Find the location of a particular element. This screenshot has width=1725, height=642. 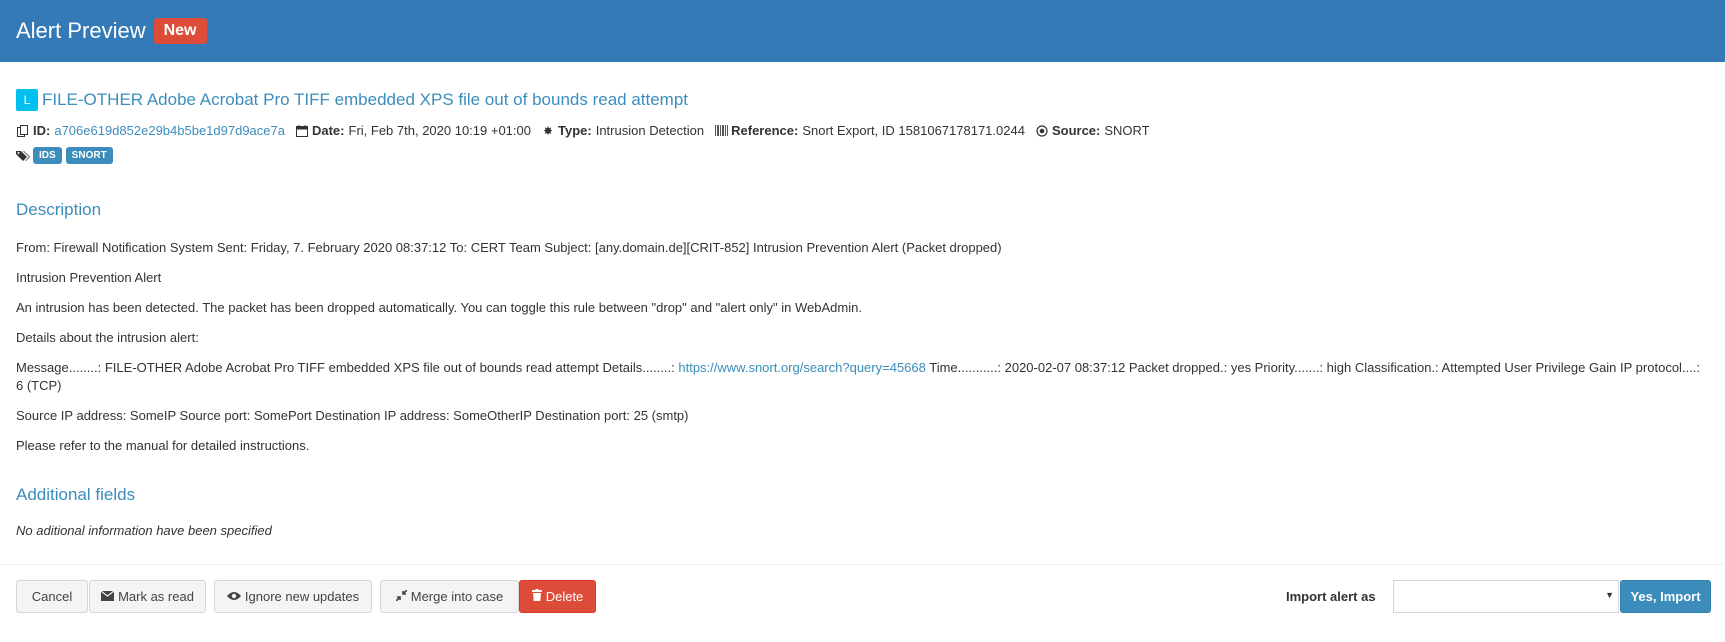

ignore-updates-button: Ignore new updates is located at coordinates (293, 596).